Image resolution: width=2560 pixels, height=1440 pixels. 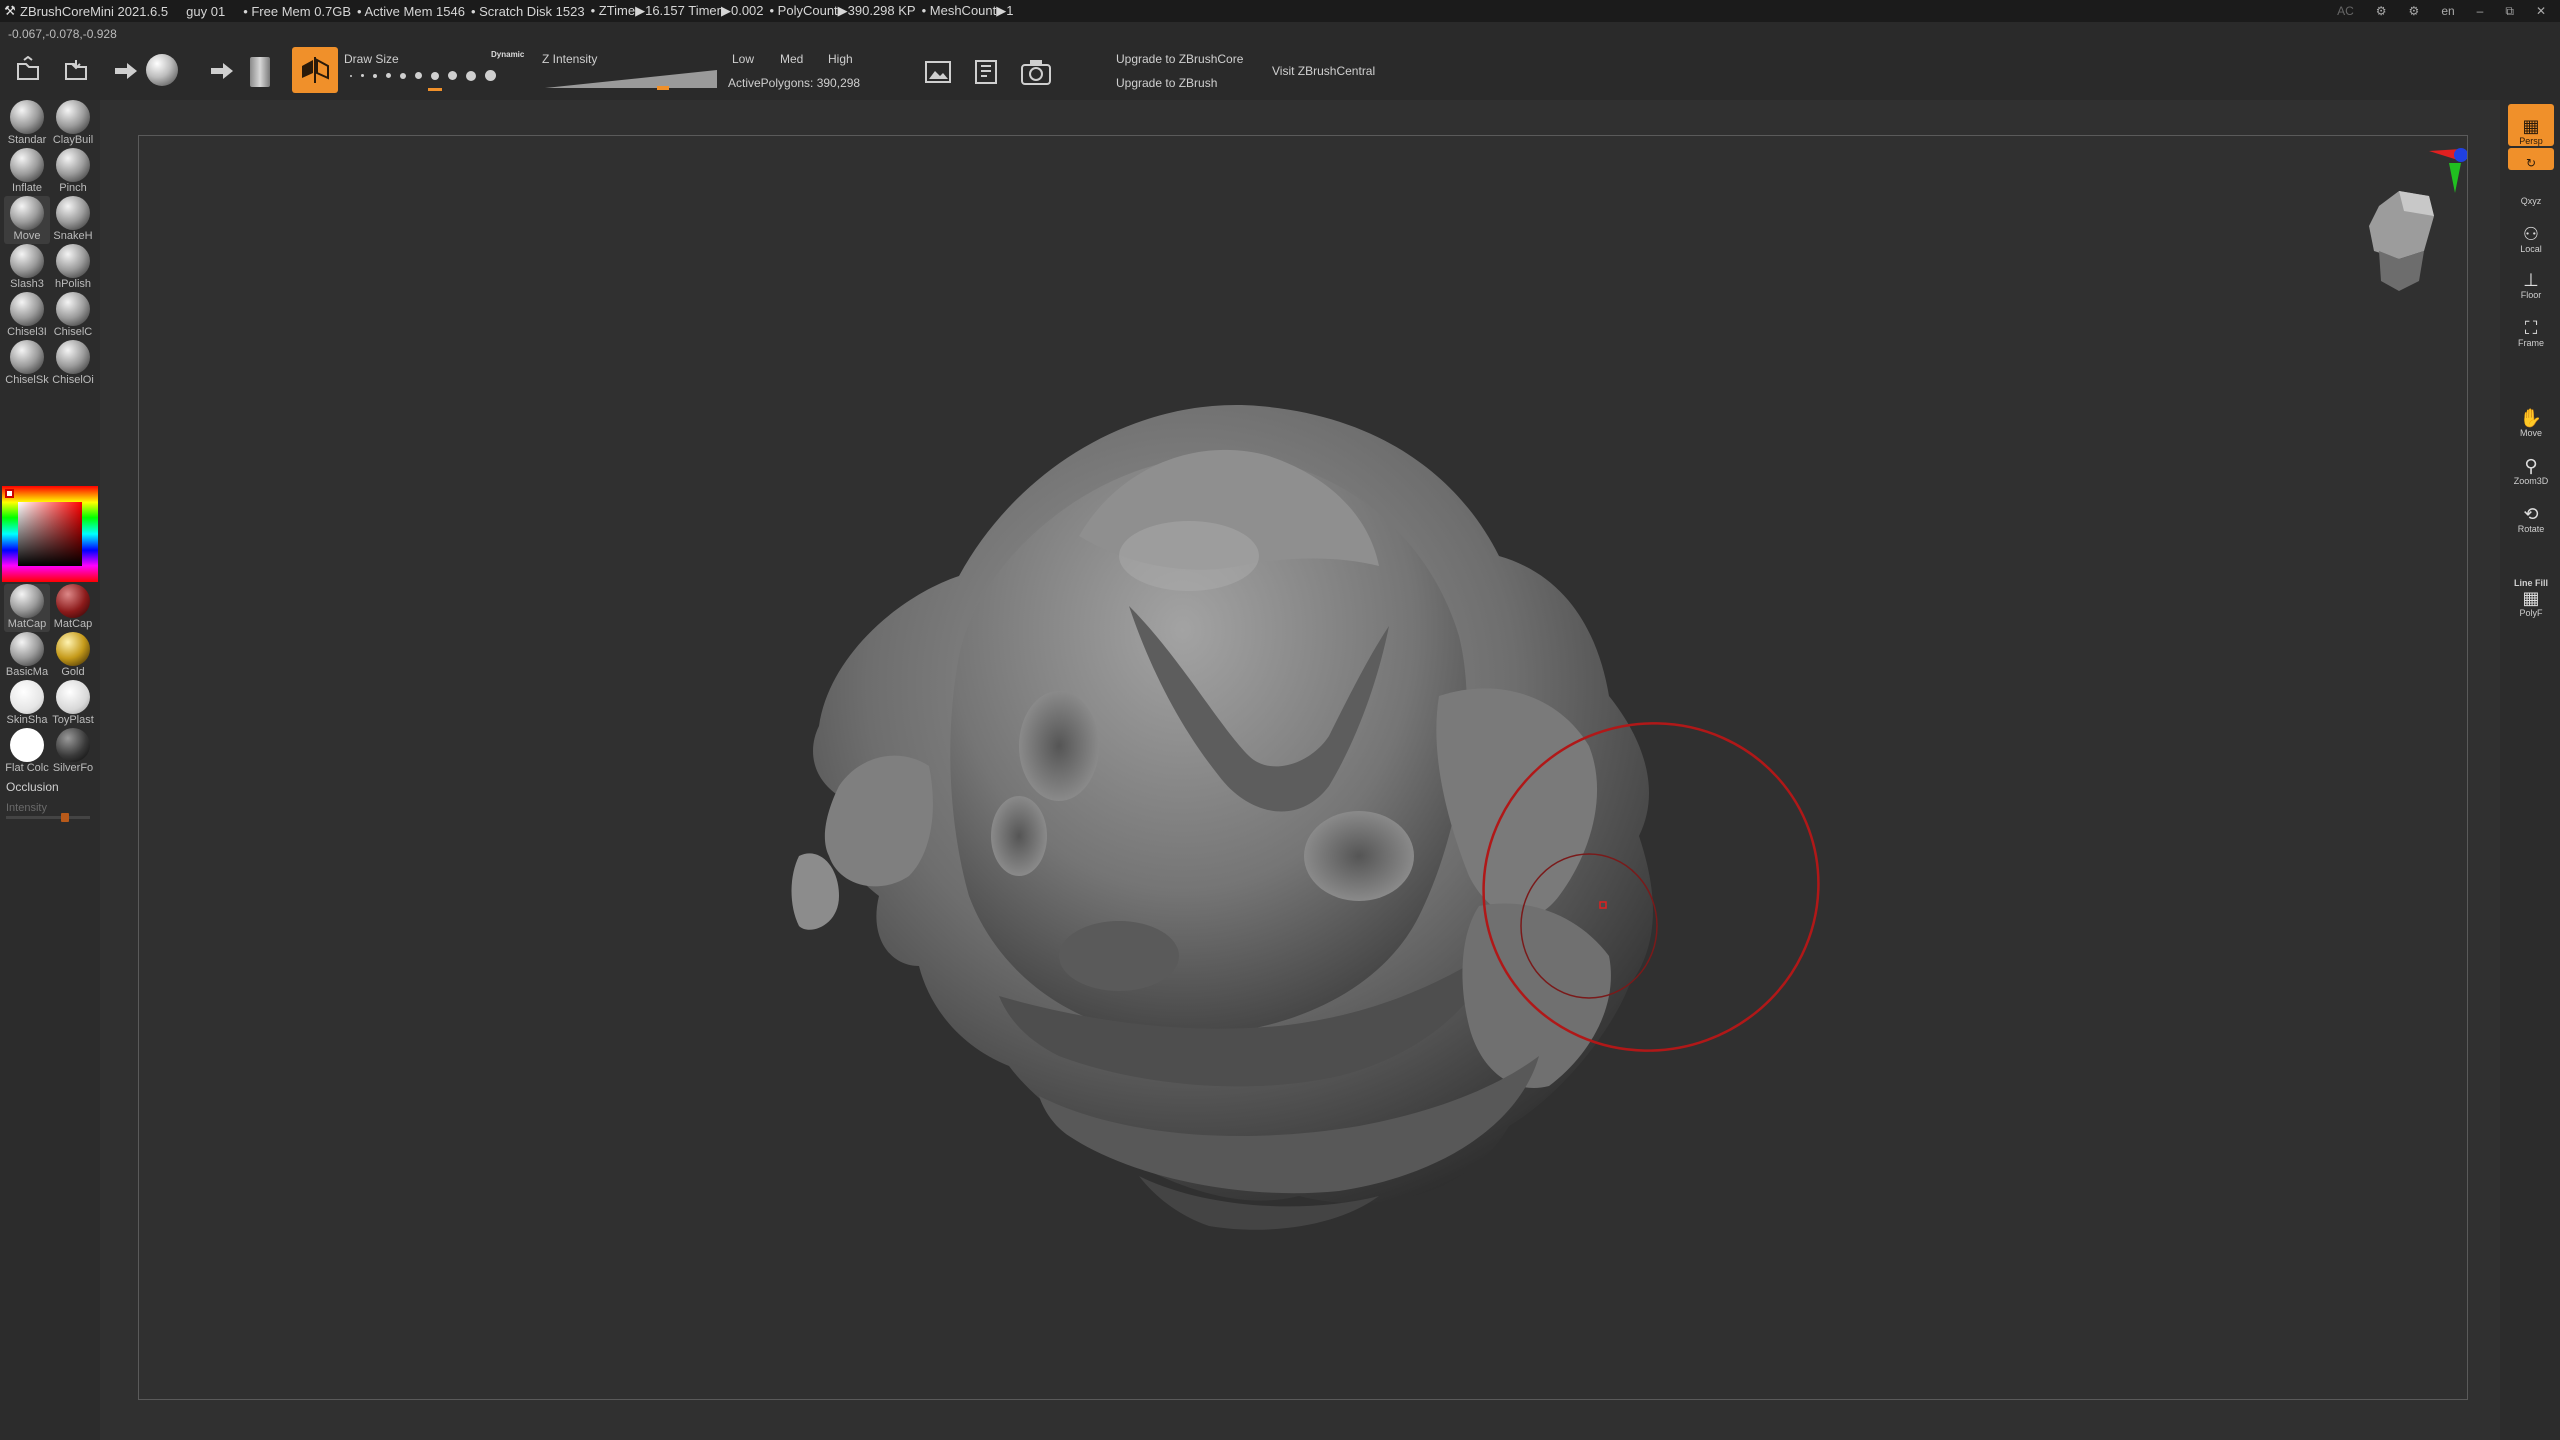 What do you see at coordinates (260, 72) in the screenshot?
I see `material-swatch-icon` at bounding box center [260, 72].